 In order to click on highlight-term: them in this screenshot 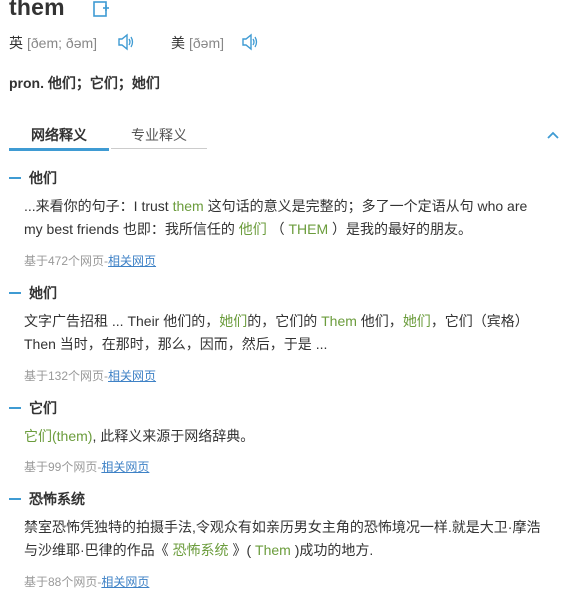, I will do `click(188, 206)`.